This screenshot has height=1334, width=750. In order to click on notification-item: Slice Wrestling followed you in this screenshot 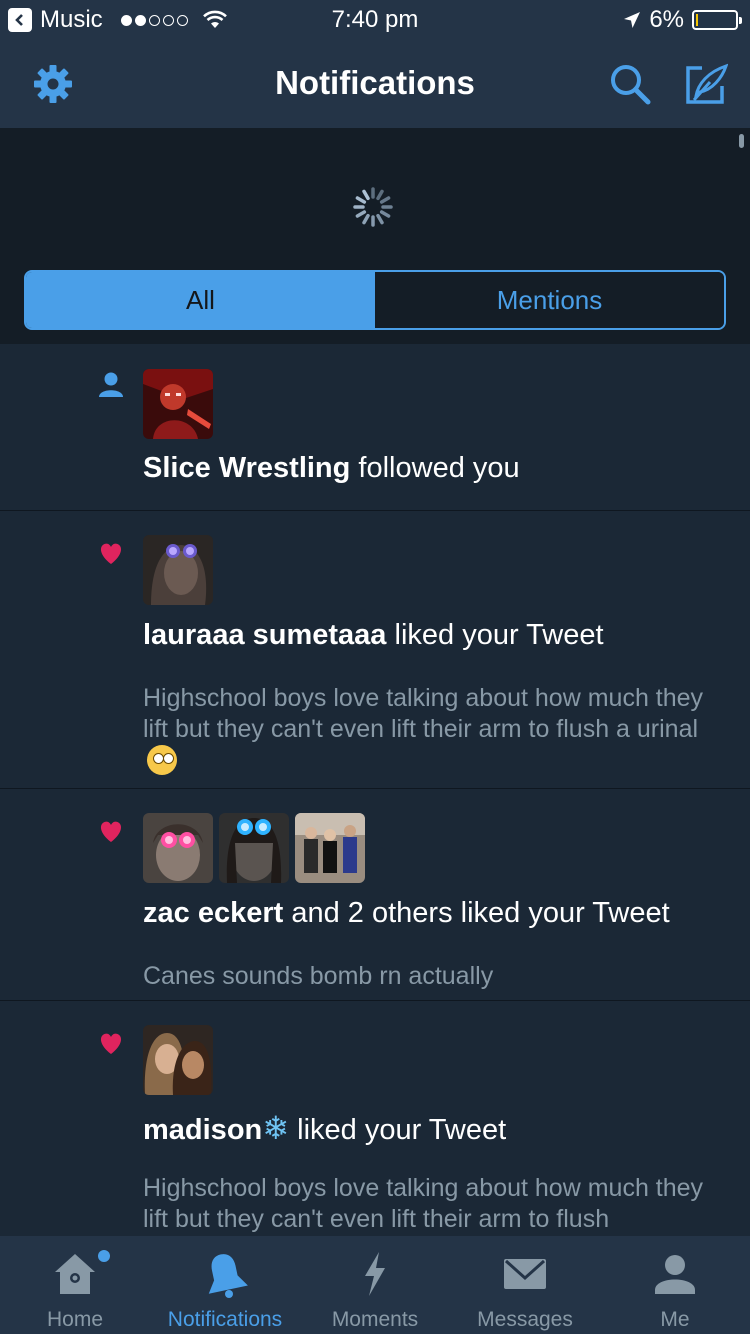, I will do `click(375, 427)`.